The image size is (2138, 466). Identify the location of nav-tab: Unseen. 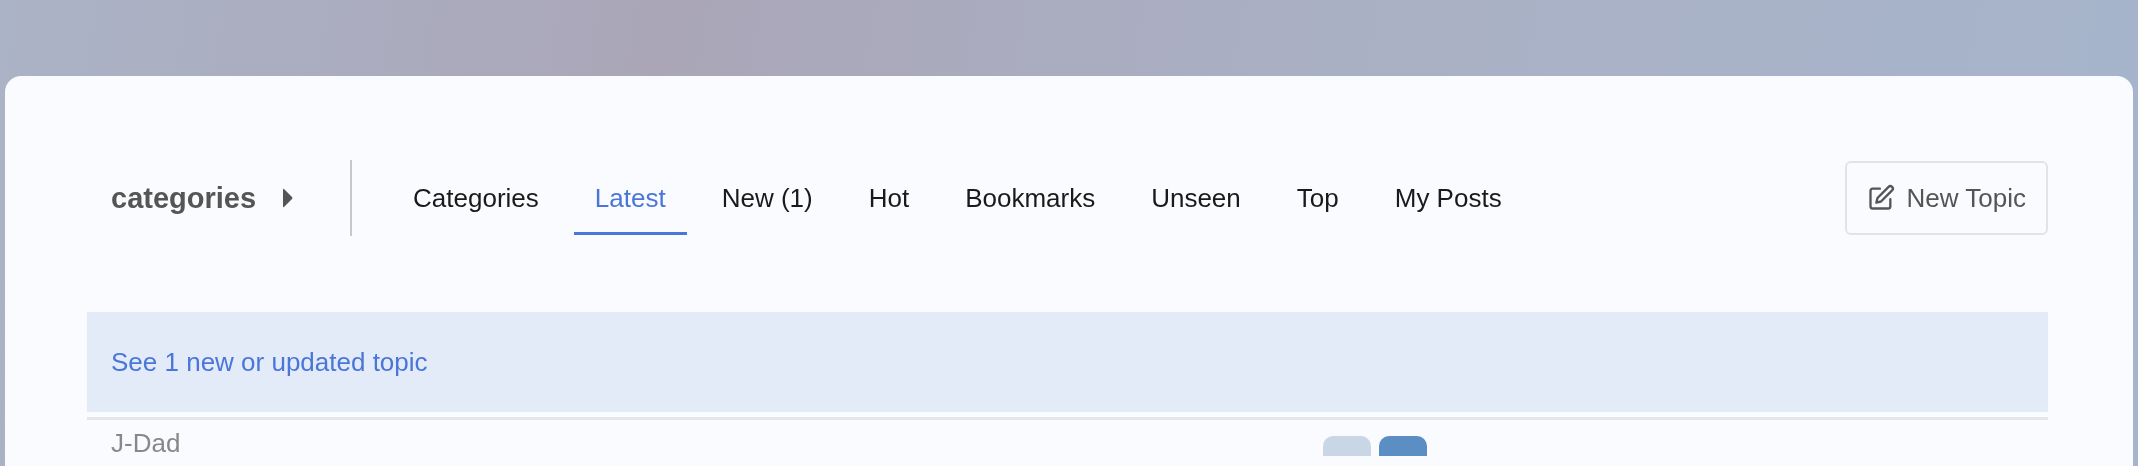
(1196, 198).